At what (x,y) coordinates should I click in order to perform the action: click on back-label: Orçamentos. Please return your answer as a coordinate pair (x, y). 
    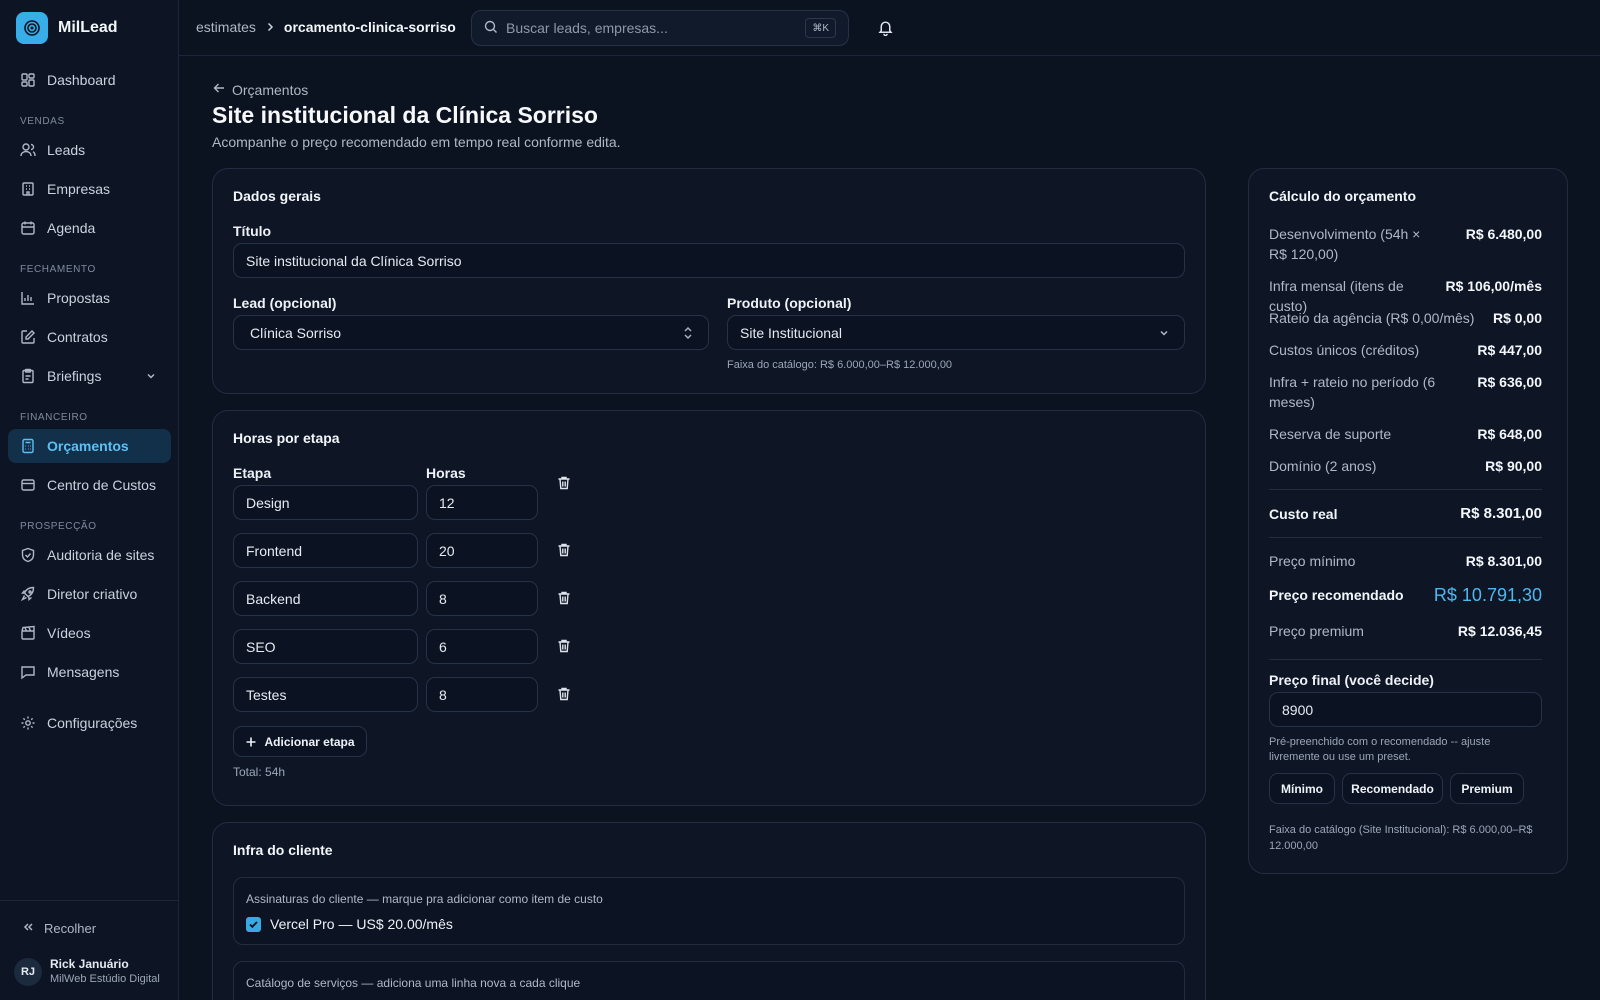
    Looking at the image, I should click on (270, 89).